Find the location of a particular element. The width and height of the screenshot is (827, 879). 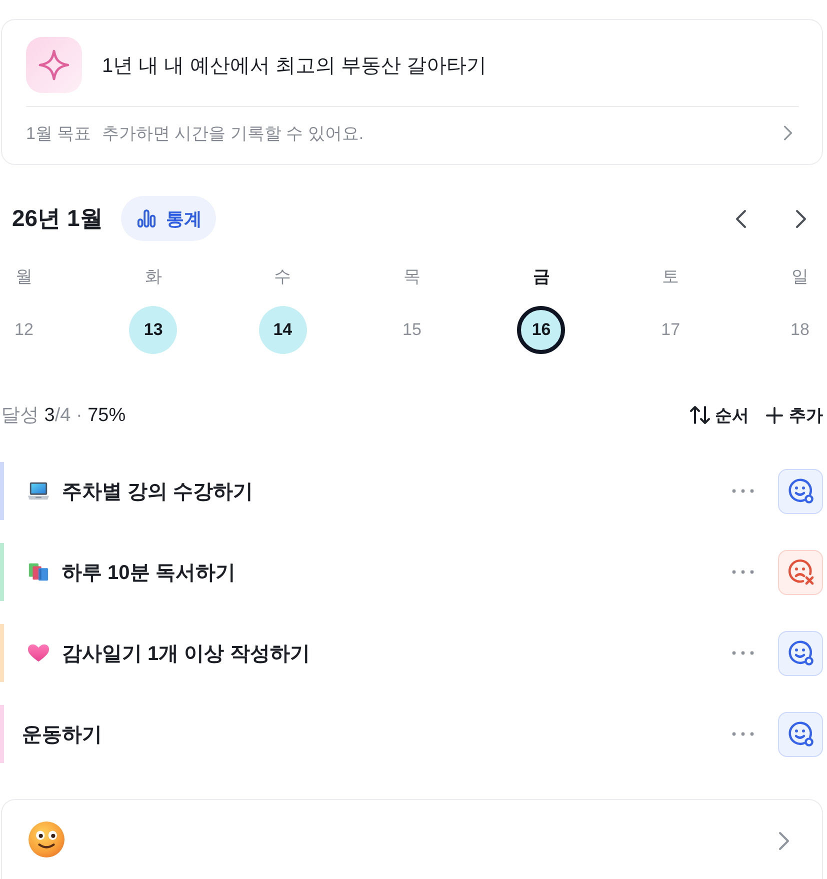

sort-icon is located at coordinates (700, 415).